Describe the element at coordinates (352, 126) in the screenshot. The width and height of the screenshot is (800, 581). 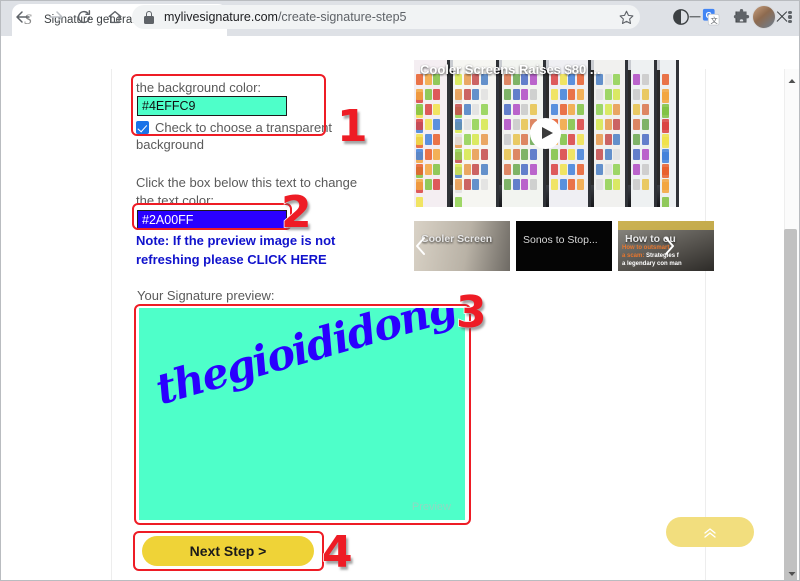
I see `annotation-marker-1: 1` at that location.